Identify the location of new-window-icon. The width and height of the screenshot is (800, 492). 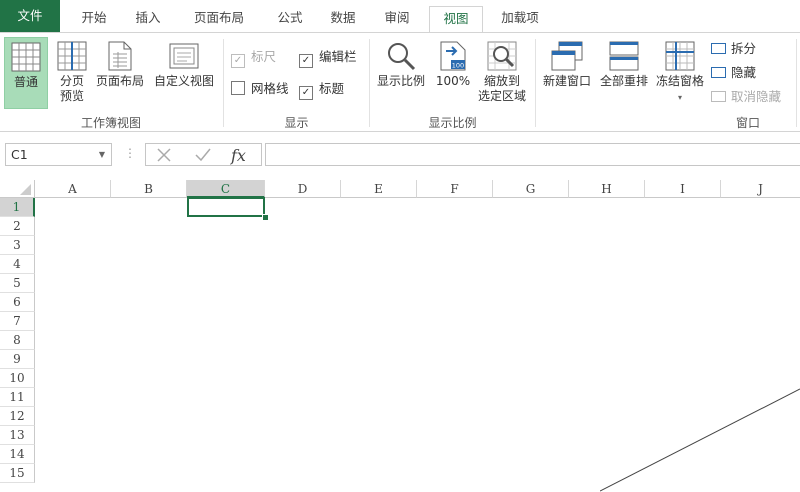
(567, 56).